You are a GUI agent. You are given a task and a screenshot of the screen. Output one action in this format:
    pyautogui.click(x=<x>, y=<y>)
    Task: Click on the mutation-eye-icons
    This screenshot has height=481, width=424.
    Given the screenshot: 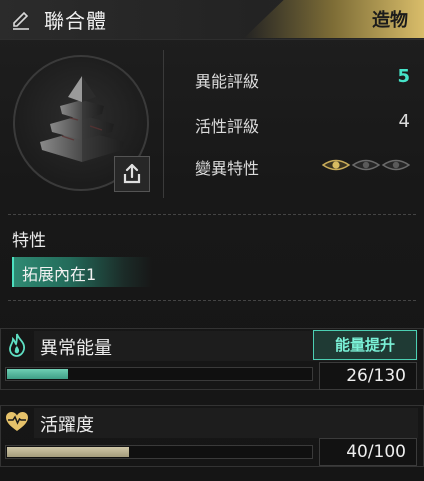 What is the action you would take?
    pyautogui.click(x=366, y=165)
    